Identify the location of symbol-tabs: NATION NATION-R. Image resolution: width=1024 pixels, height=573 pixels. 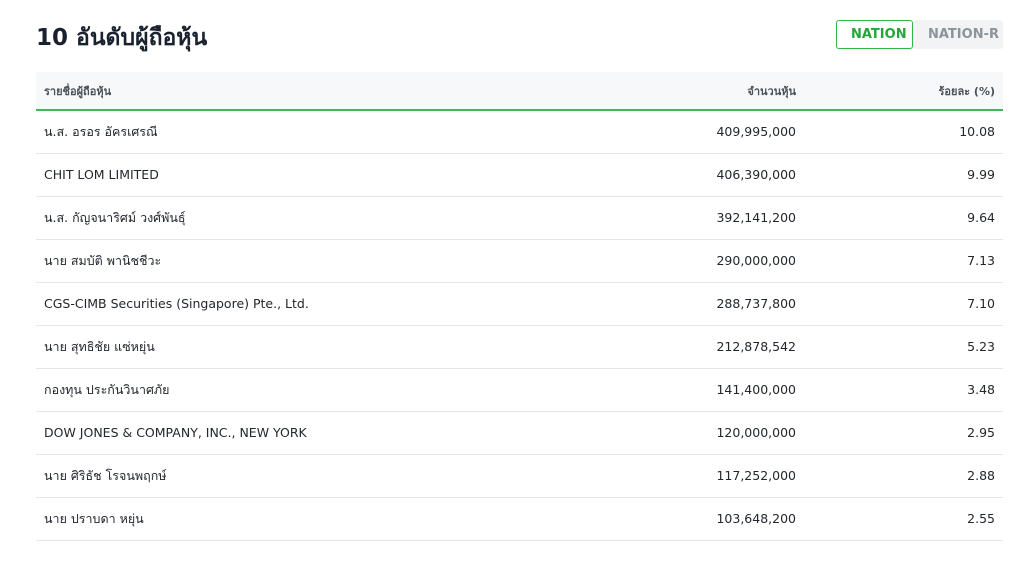
(919, 34).